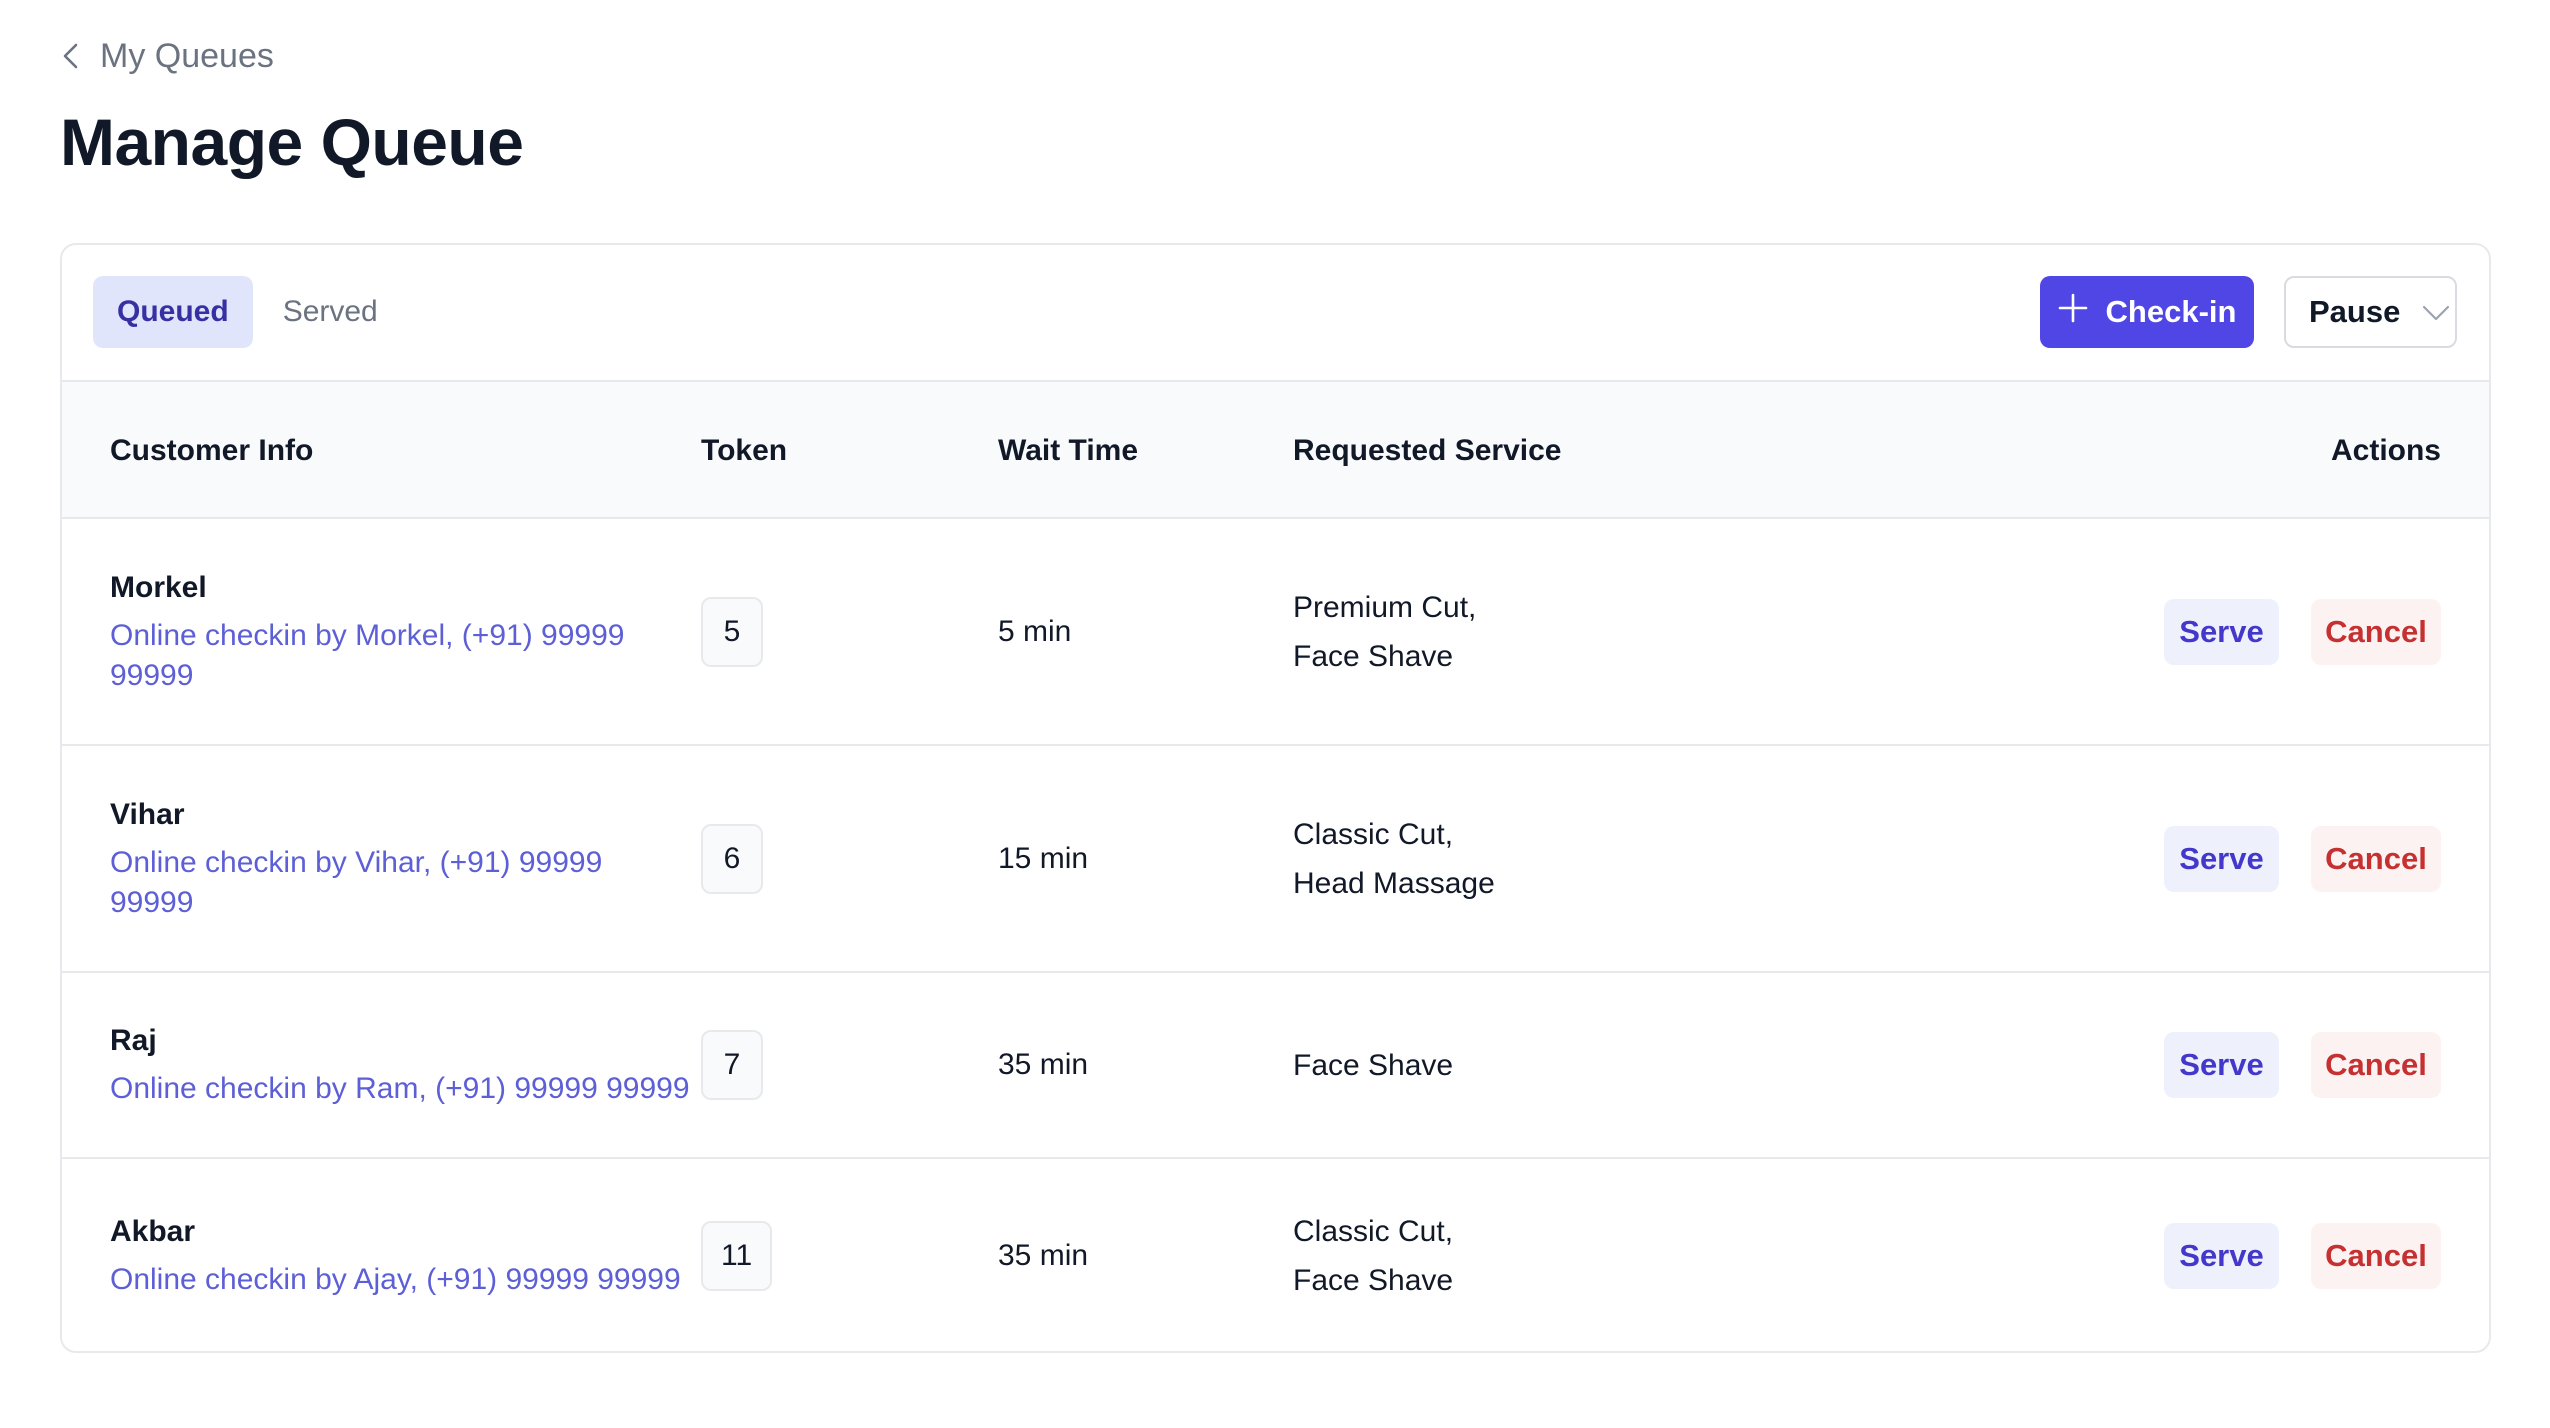 The image size is (2550, 1428). What do you see at coordinates (420, 1089) in the screenshot?
I see `customer-checkin-detail: Online checkin by Ram, (+91) 99999 99999` at bounding box center [420, 1089].